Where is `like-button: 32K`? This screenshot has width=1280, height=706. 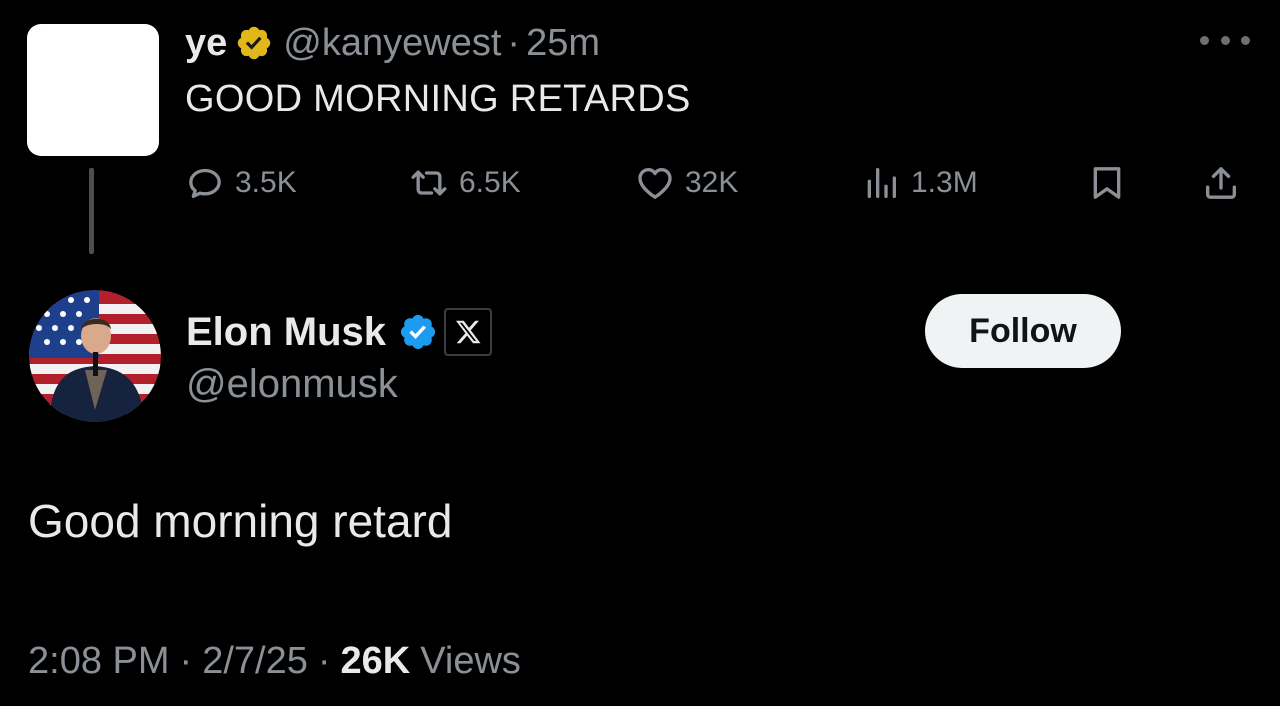
like-button: 32K is located at coordinates (686, 183).